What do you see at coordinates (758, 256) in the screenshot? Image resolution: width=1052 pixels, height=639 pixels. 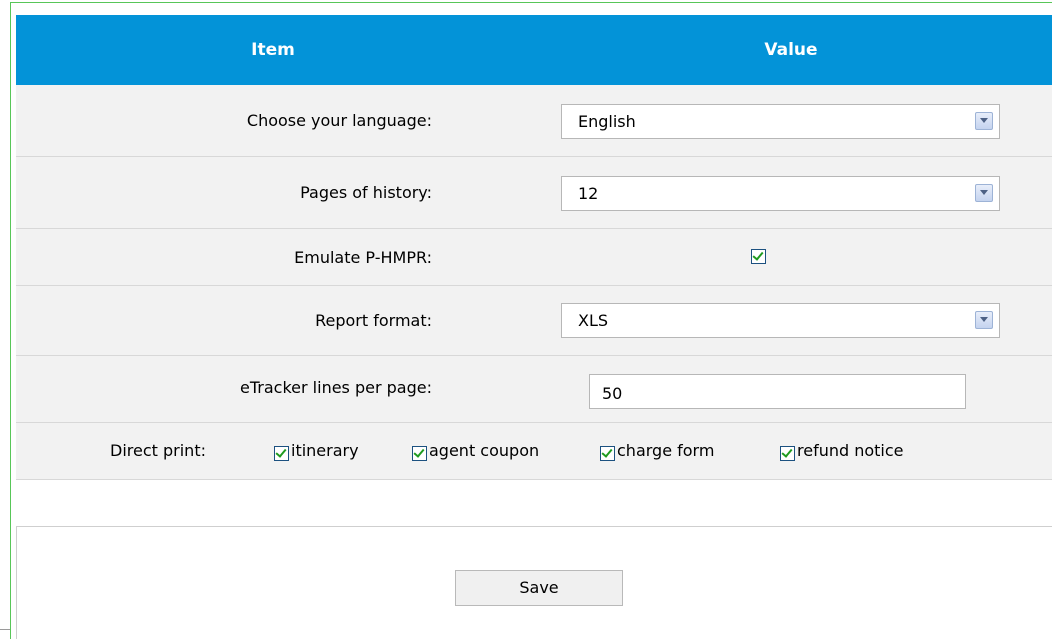 I see `emulate-checkbox` at bounding box center [758, 256].